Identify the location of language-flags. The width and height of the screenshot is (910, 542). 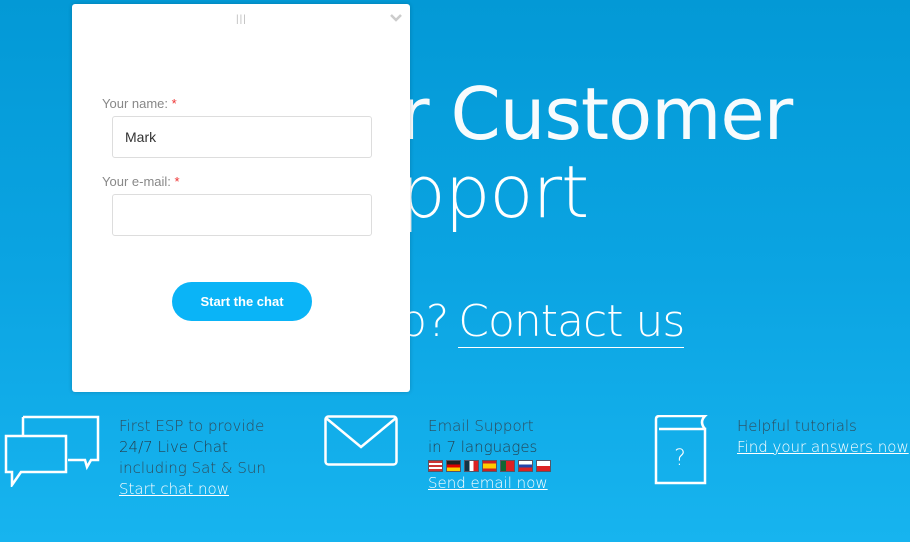
(489, 466).